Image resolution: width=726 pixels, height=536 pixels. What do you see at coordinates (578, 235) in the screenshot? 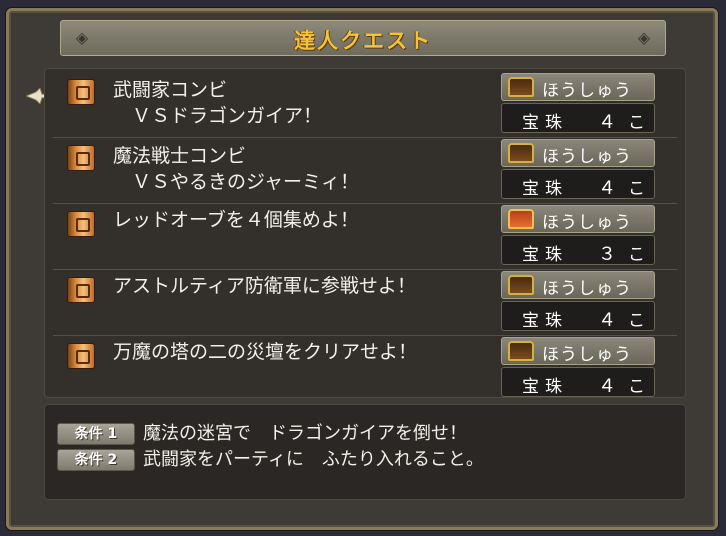
I see `reward-panel: ほうしゅう 宝珠 ３ こ` at bounding box center [578, 235].